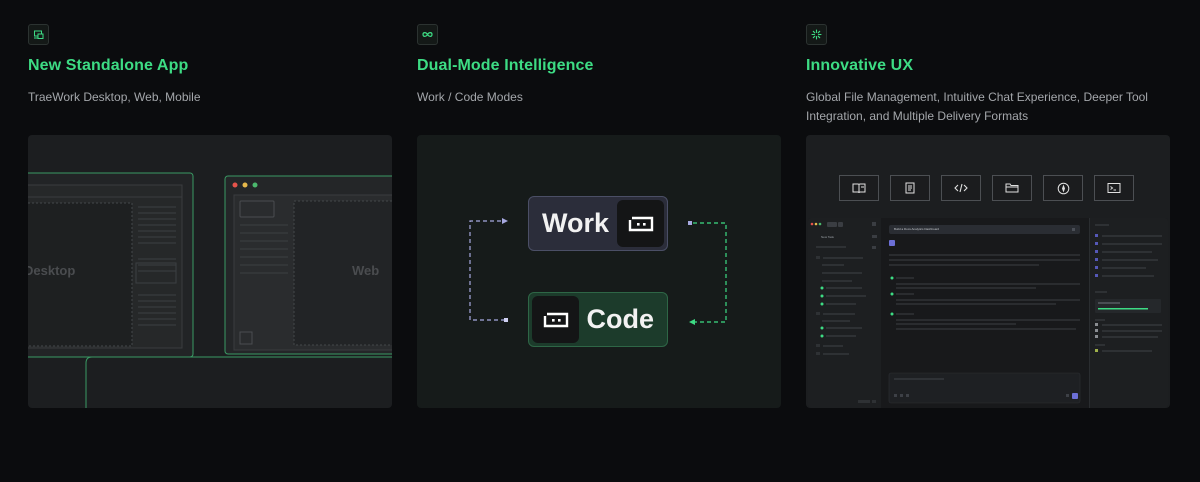 Image resolution: width=1200 pixels, height=482 pixels. I want to click on compass-icon, so click(1063, 188).